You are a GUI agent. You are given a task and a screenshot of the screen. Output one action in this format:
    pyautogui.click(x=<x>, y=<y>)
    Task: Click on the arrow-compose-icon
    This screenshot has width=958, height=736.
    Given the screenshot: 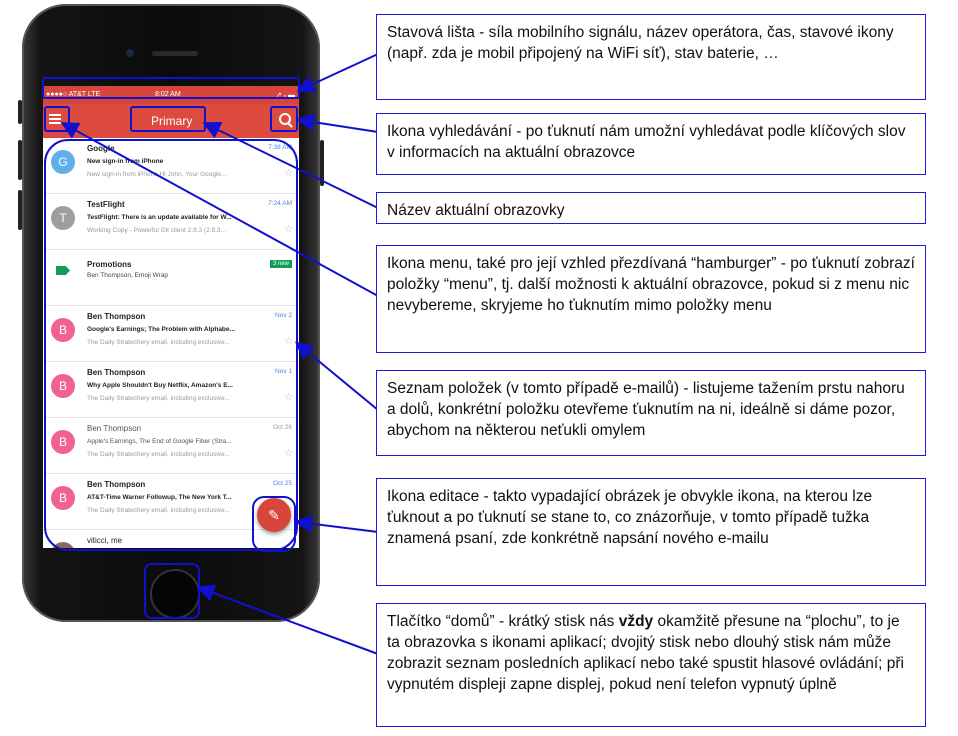 What is the action you would take?
    pyautogui.click(x=336, y=523)
    